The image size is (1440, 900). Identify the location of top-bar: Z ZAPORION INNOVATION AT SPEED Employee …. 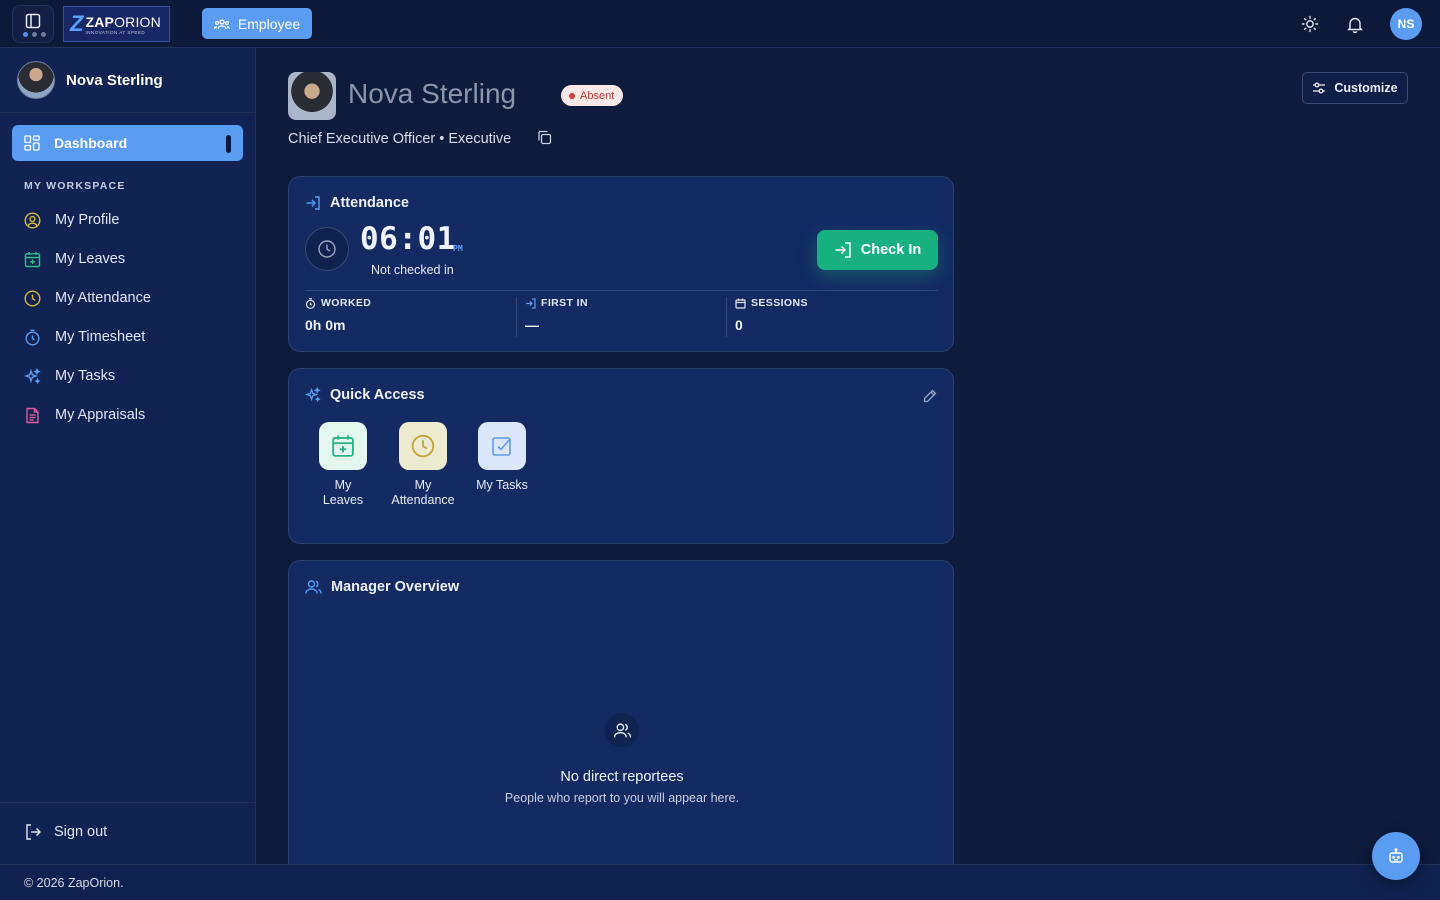
(720, 24).